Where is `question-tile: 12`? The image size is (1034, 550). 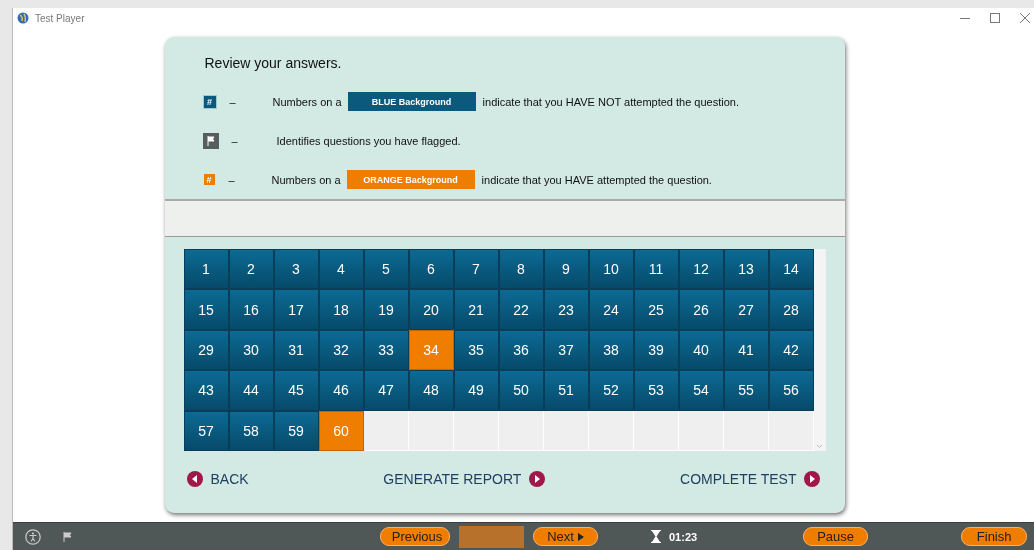 question-tile: 12 is located at coordinates (701, 269).